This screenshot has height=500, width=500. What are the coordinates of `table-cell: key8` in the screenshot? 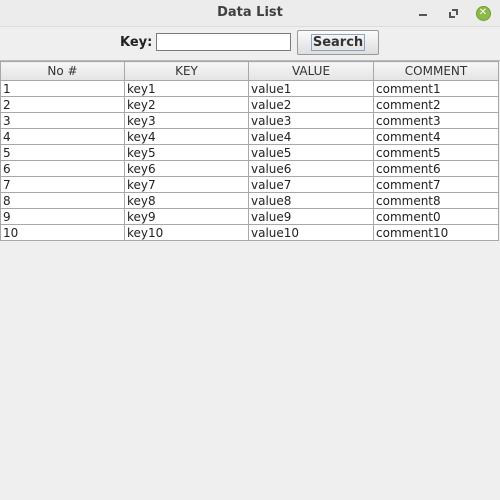 It's located at (186, 200).